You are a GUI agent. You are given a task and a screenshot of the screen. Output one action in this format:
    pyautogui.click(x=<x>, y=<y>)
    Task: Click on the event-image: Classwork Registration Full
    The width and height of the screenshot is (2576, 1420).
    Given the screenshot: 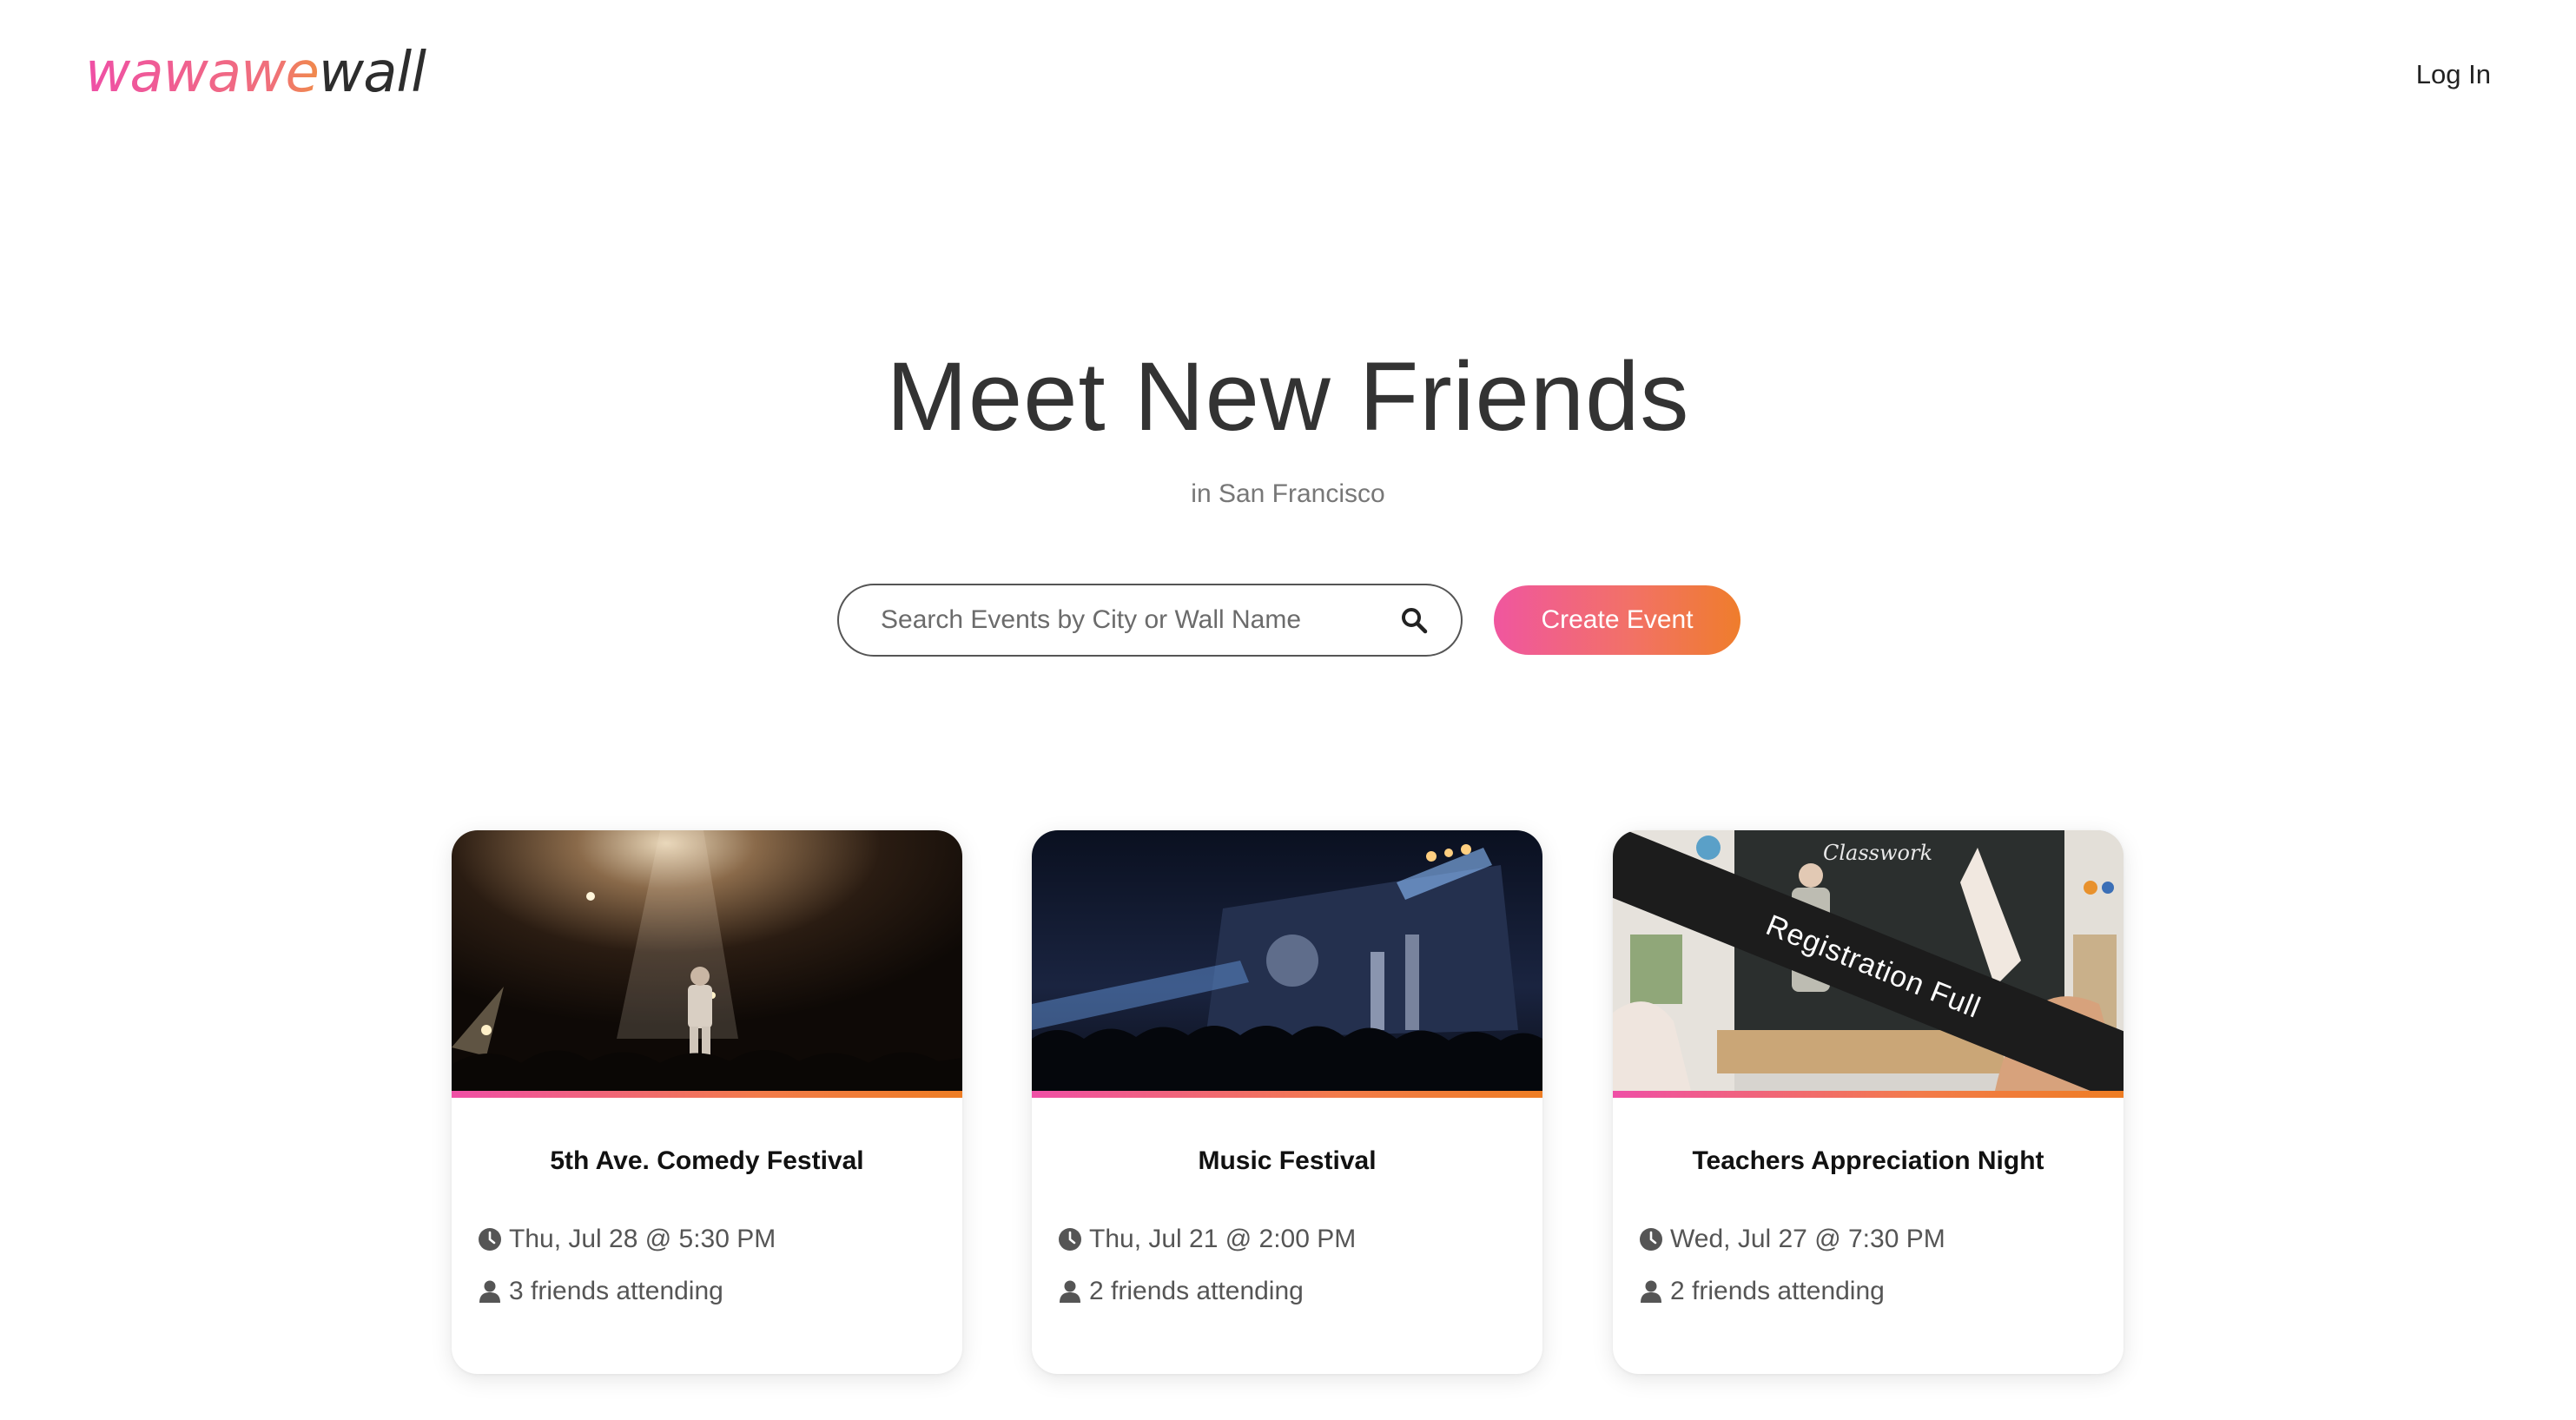 What is the action you would take?
    pyautogui.click(x=1869, y=960)
    